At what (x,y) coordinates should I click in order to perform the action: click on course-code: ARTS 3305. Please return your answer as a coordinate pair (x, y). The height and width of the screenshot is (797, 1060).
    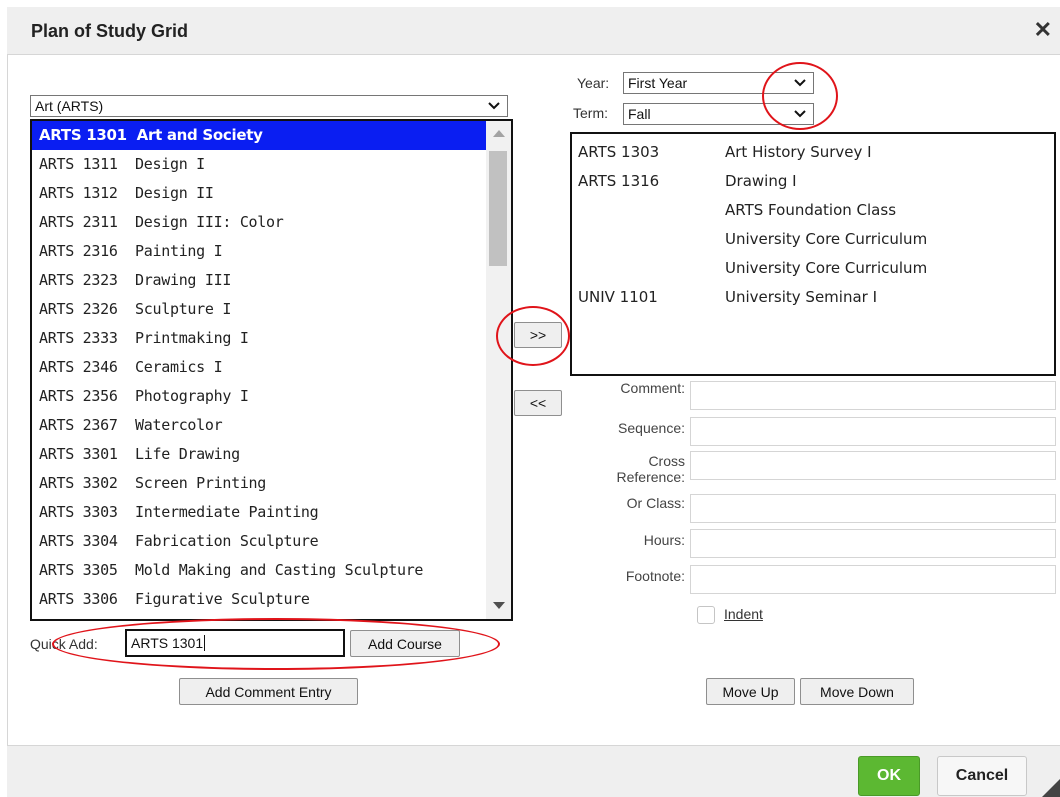
    Looking at the image, I should click on (78, 570).